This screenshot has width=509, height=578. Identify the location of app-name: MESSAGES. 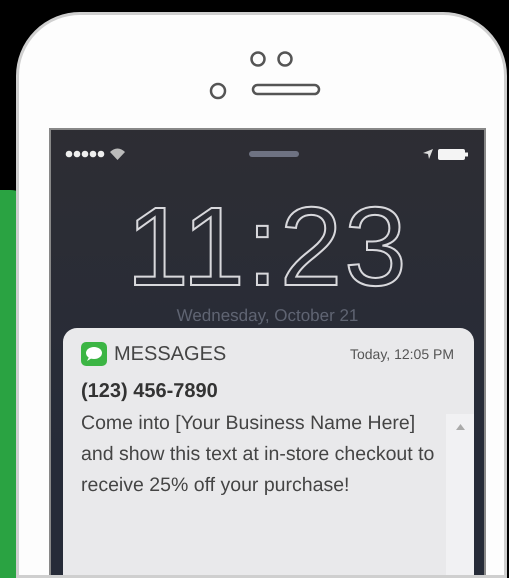
(171, 354).